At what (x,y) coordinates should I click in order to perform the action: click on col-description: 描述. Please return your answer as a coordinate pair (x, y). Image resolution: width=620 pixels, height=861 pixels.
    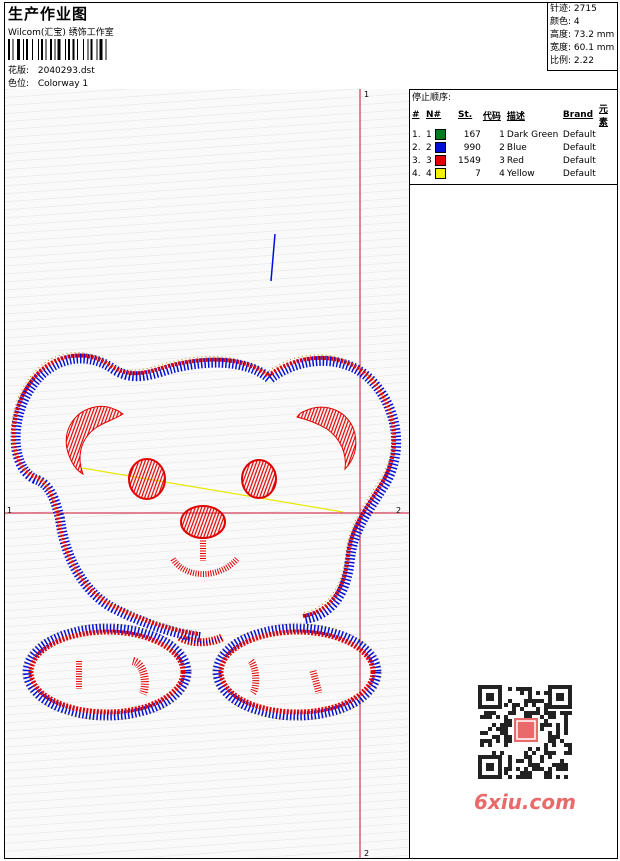
    Looking at the image, I should click on (515, 116).